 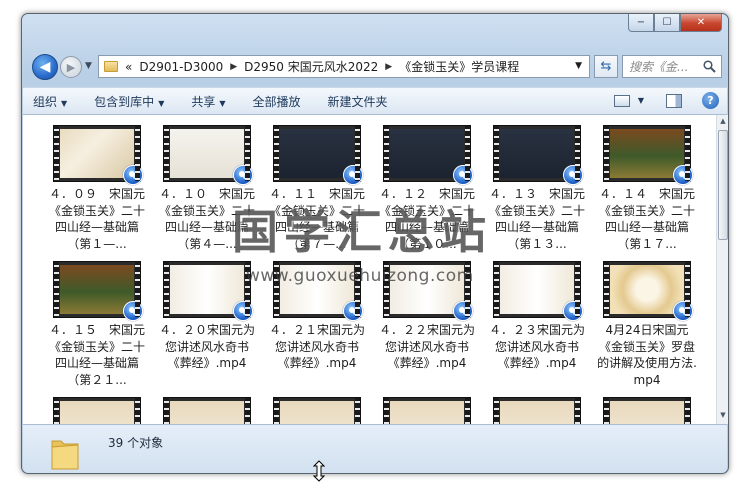 What do you see at coordinates (709, 66) in the screenshot?
I see `search-icon` at bounding box center [709, 66].